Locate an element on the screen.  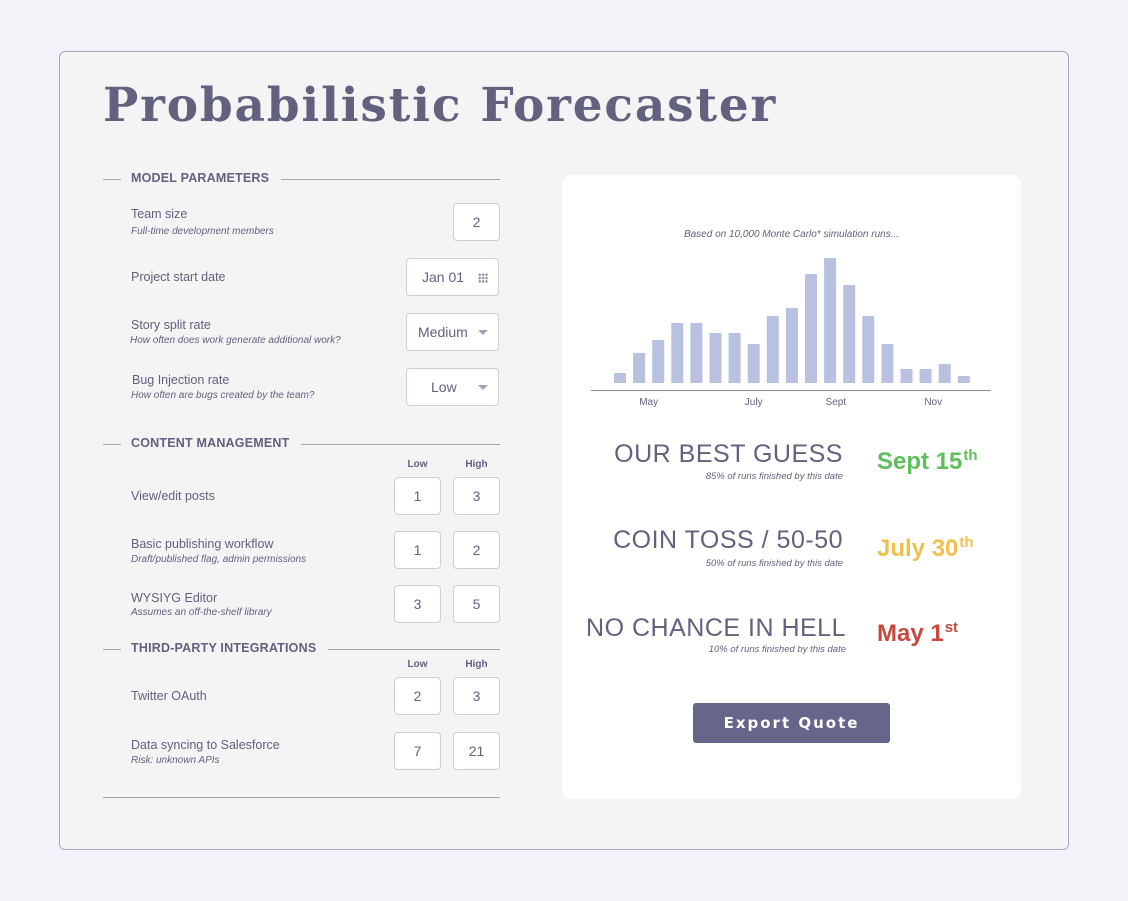
estimate-high-value: 2 is located at coordinates (476, 550).